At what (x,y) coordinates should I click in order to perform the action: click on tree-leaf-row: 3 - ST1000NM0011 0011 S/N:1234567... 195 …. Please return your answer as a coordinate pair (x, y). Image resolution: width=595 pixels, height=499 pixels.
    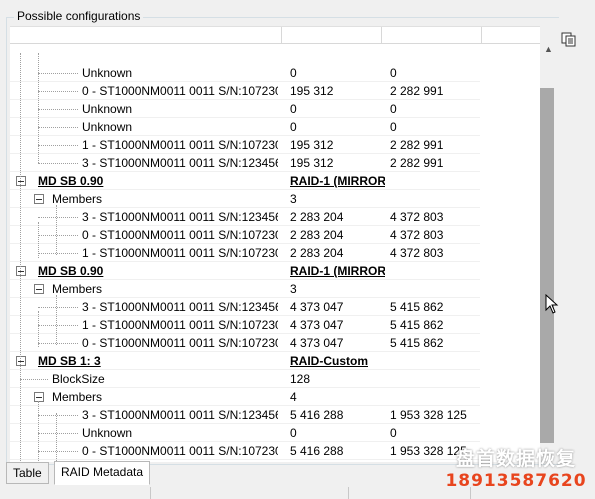
    Looking at the image, I should click on (245, 163).